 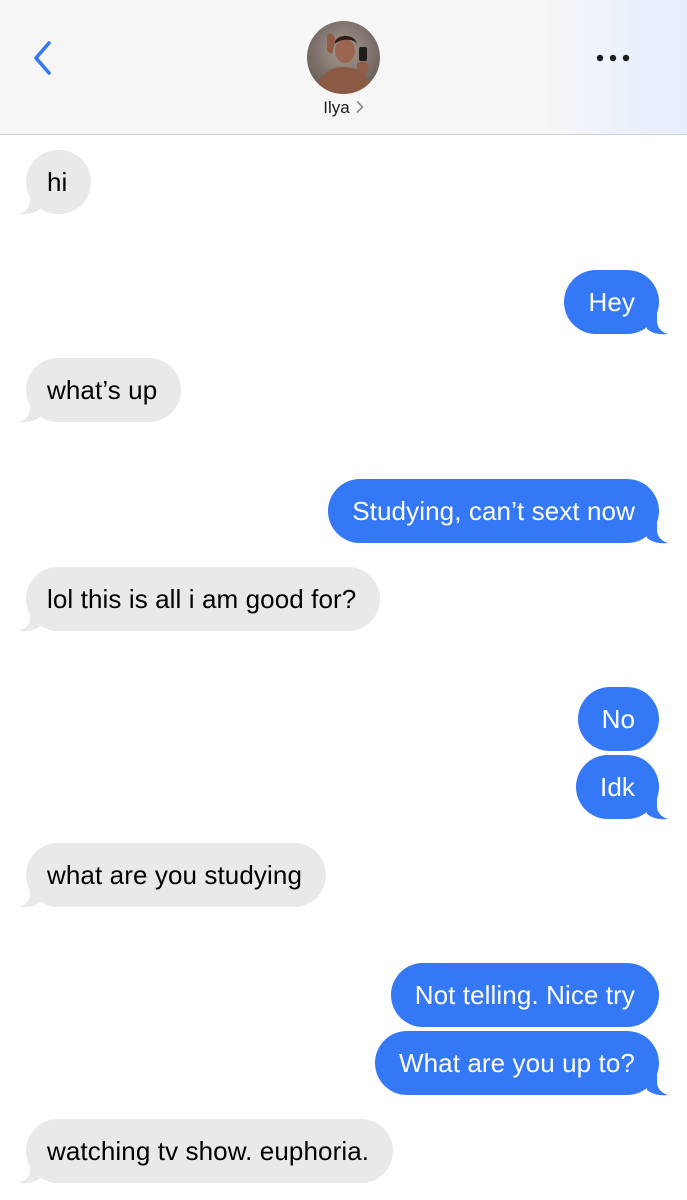 I want to click on more-dots-icon, so click(x=613, y=58).